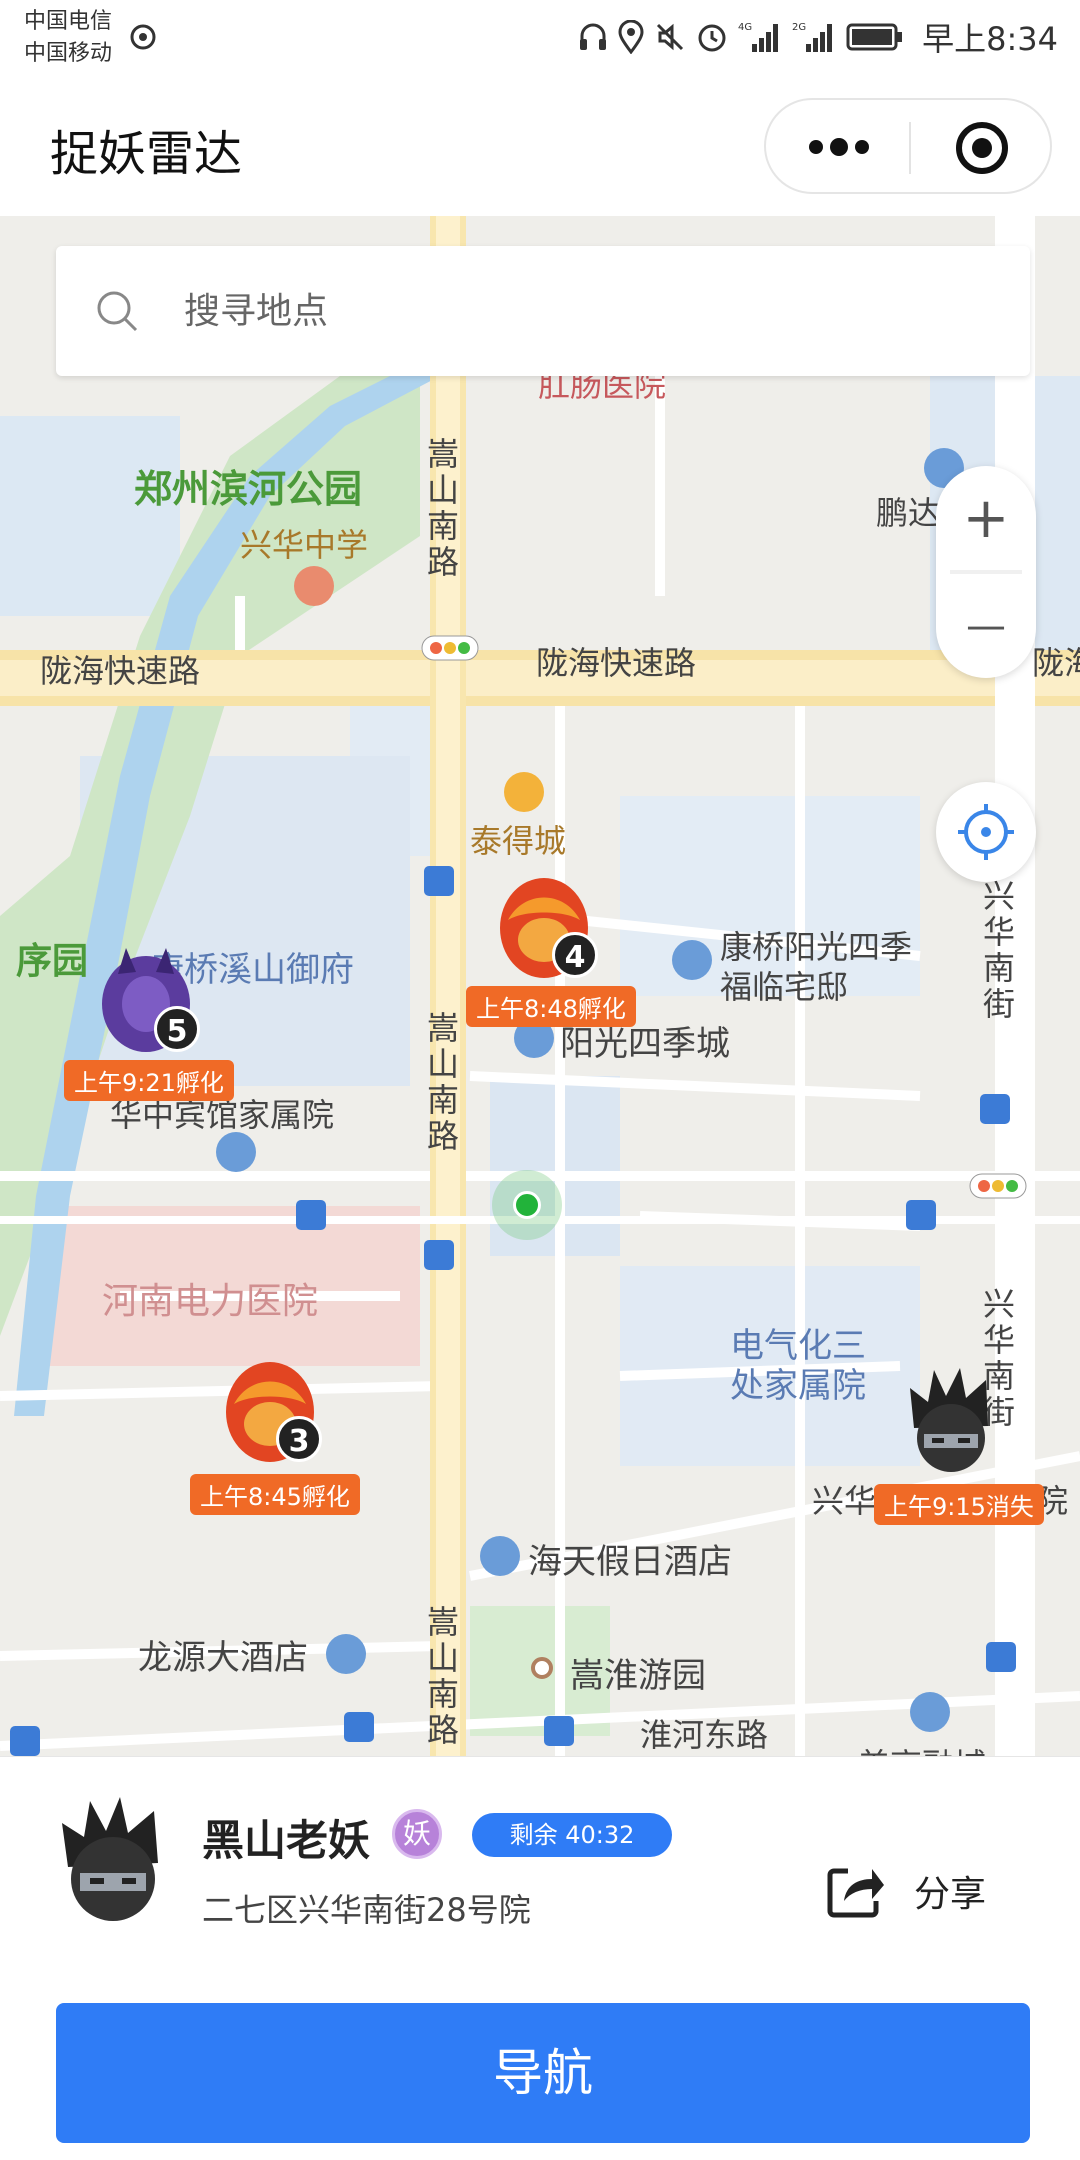 The width and height of the screenshot is (1080, 2160). What do you see at coordinates (120, 671) in the screenshot?
I see `map-label-expressway-1: 陇海快速路` at bounding box center [120, 671].